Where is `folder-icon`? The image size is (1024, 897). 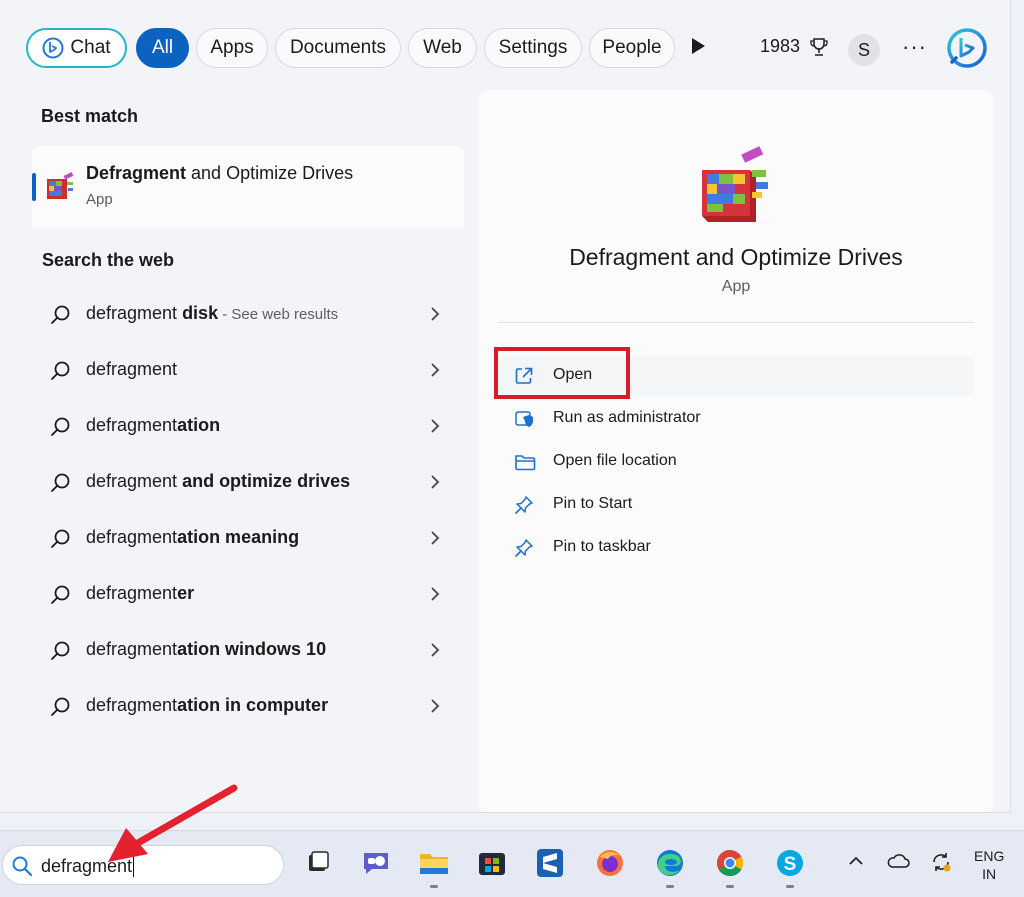 folder-icon is located at coordinates (525, 463).